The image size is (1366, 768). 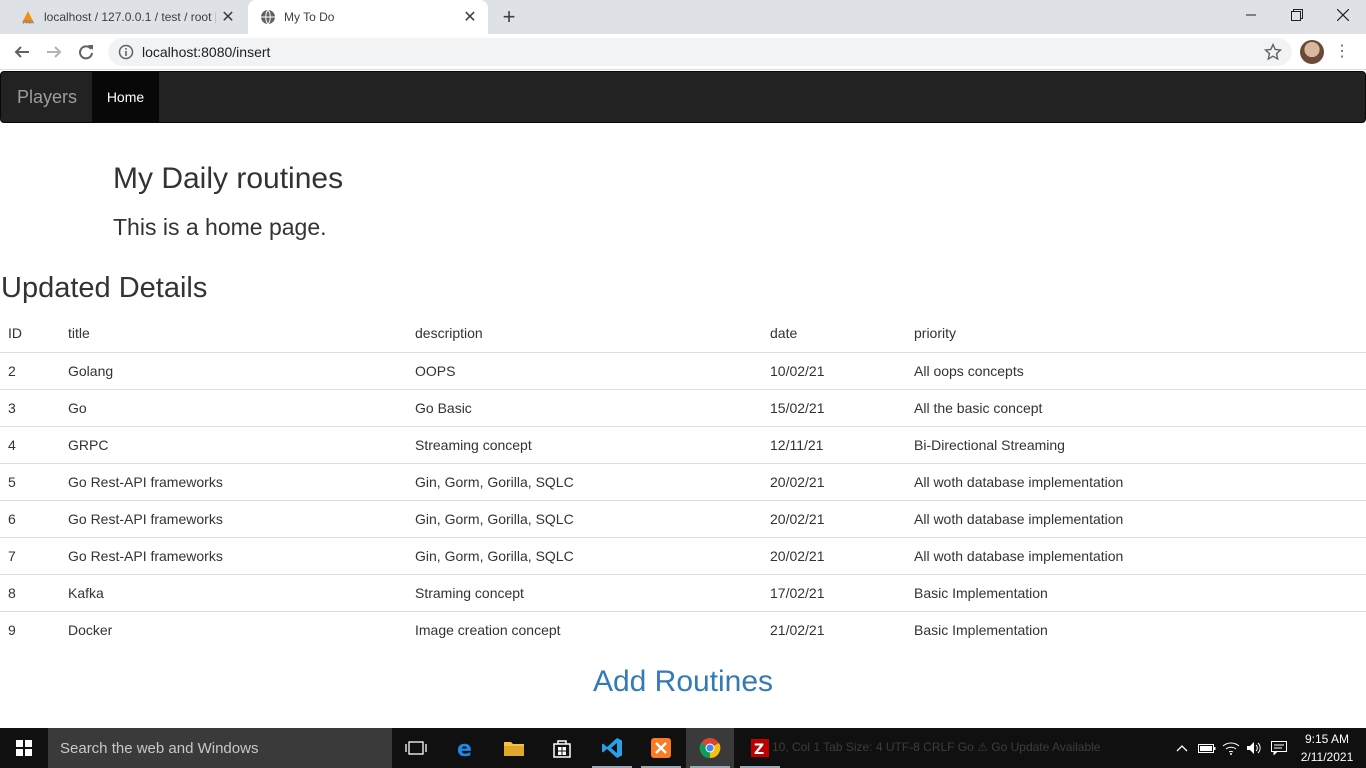 What do you see at coordinates (683, 682) in the screenshot?
I see `add-routines-link: Add Routines` at bounding box center [683, 682].